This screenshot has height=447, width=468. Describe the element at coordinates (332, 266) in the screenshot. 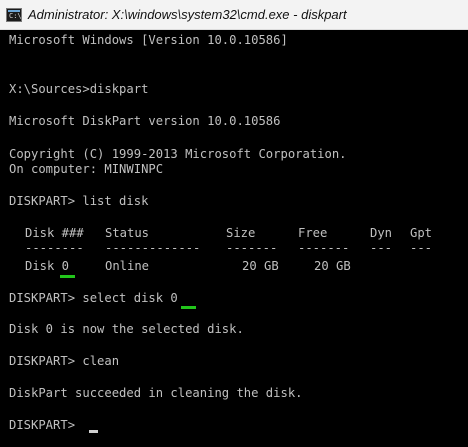

I see `row-free: 20 GB` at that location.